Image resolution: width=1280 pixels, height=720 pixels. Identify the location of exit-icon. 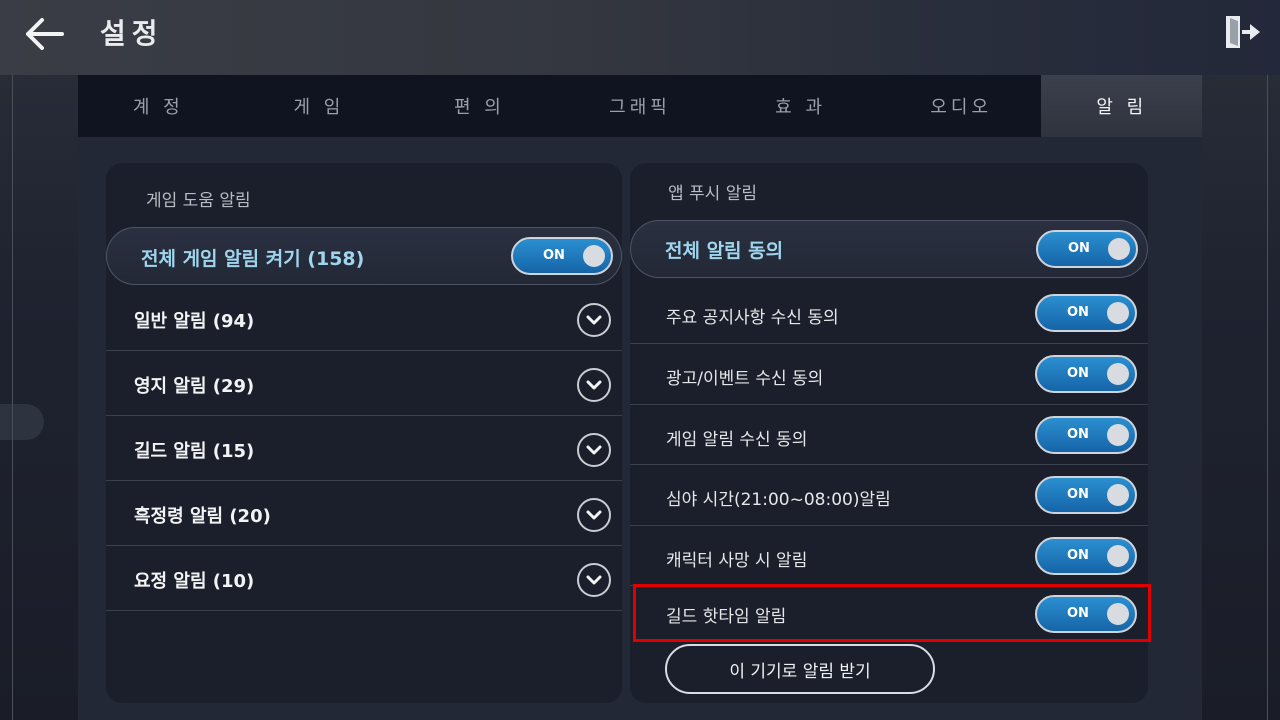
(1242, 32).